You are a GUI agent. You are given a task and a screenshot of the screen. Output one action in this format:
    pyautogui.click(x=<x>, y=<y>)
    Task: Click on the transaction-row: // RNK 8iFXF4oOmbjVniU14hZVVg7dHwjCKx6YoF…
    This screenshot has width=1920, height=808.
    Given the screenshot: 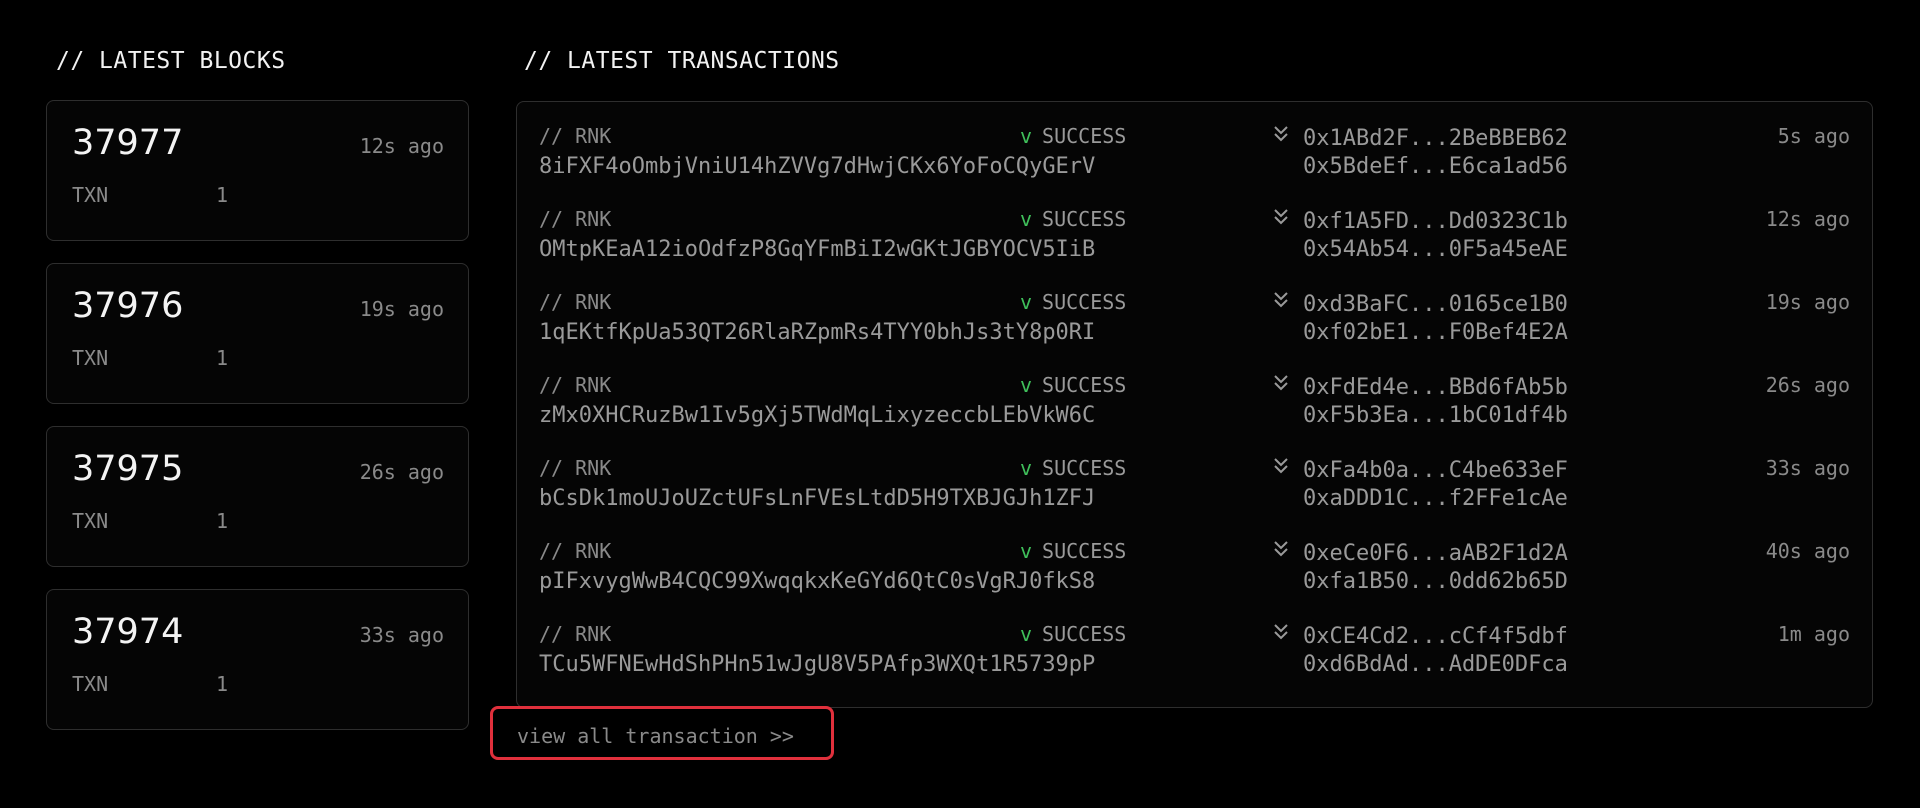 What is the action you would take?
    pyautogui.click(x=1194, y=143)
    